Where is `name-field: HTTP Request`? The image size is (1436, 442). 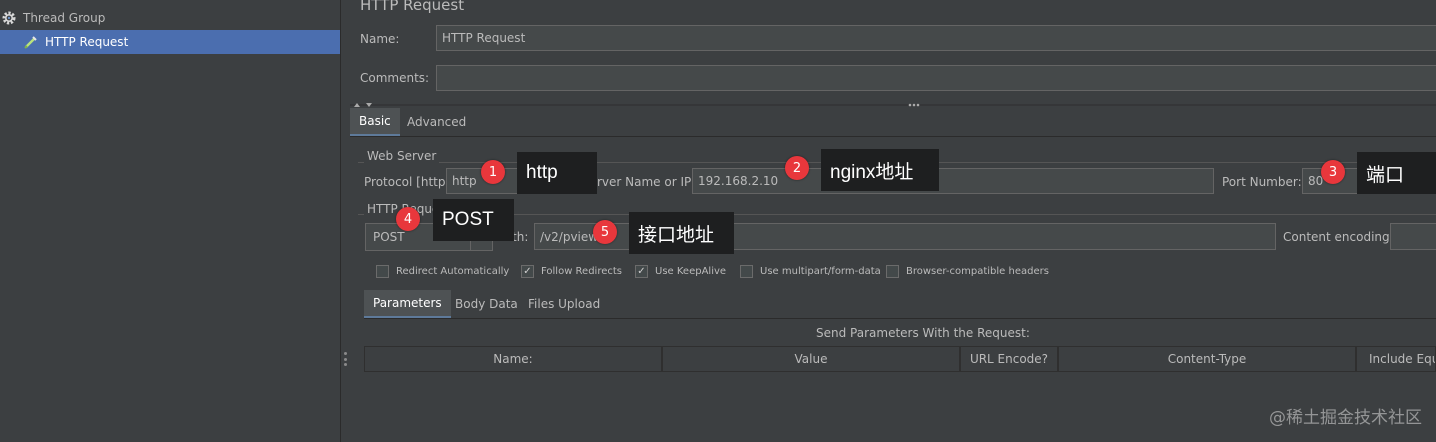 name-field: HTTP Request is located at coordinates (936, 38).